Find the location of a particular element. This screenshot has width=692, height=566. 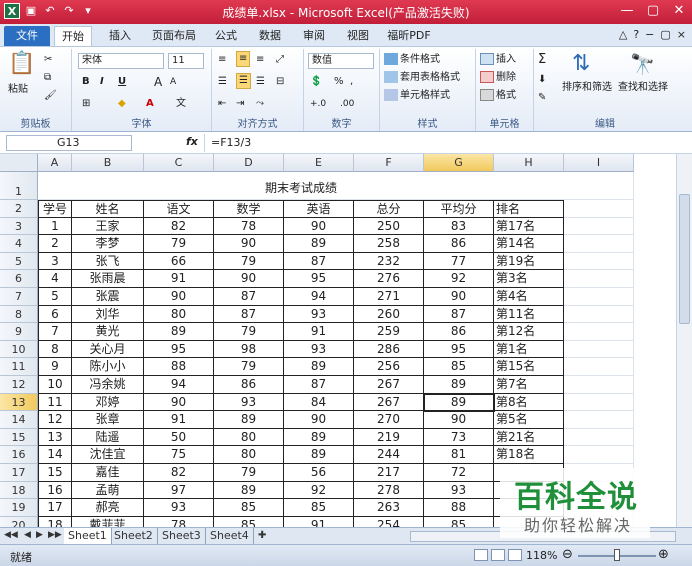

format-cells-button: 格式 is located at coordinates (498, 96).